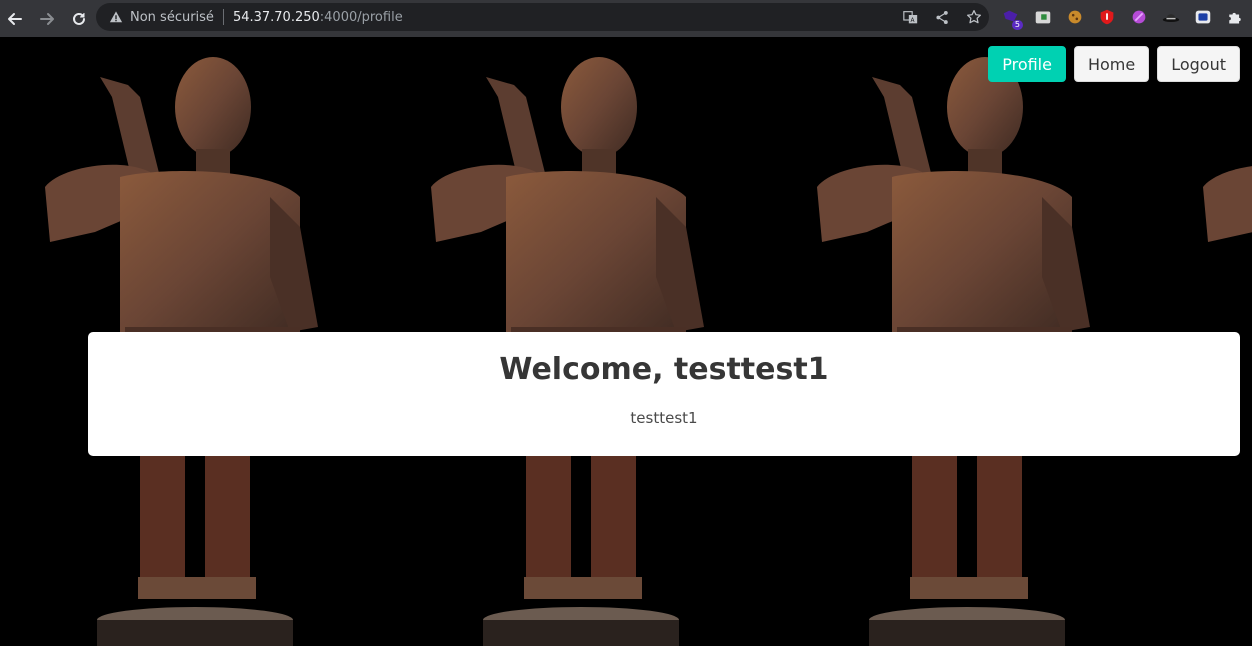 The image size is (1252, 646). I want to click on url-path: :4000/profile, so click(361, 17).